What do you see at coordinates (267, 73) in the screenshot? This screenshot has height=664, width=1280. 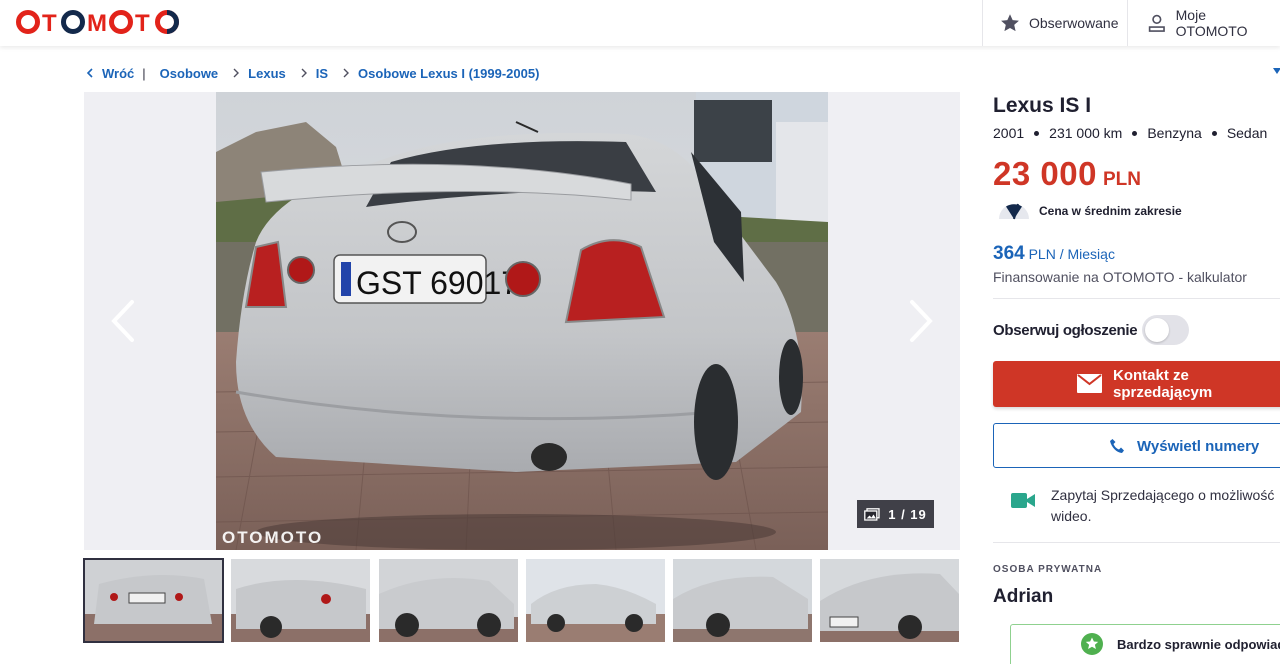 I see `breadcrumb-item: Lexus` at bounding box center [267, 73].